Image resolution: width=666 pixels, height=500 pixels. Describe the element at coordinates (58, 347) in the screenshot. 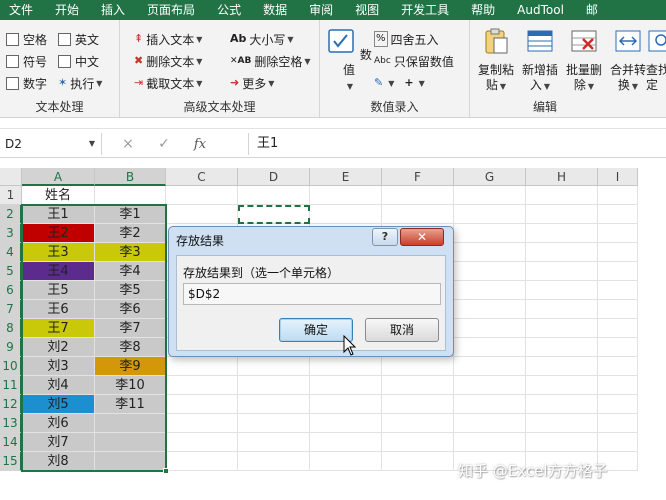

I see `cell-a9: 刘2` at that location.